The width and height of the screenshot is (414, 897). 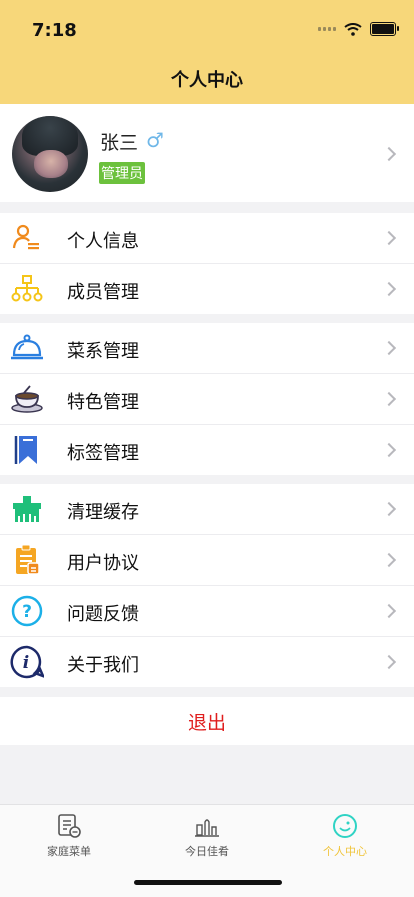 I want to click on header: 7:18 个人中心, so click(x=207, y=52).